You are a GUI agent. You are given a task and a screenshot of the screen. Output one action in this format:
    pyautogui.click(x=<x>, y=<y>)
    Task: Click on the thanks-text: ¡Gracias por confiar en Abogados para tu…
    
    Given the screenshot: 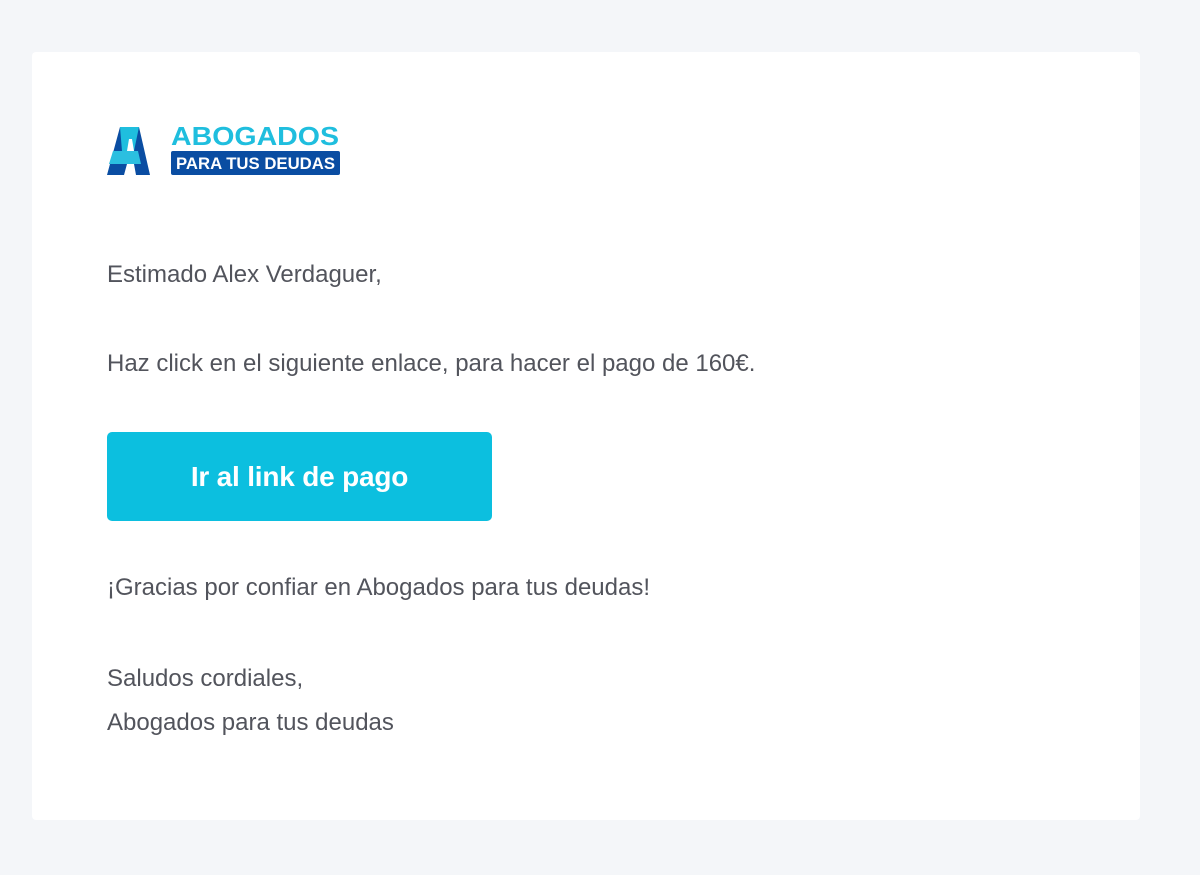 What is the action you would take?
    pyautogui.click(x=378, y=587)
    